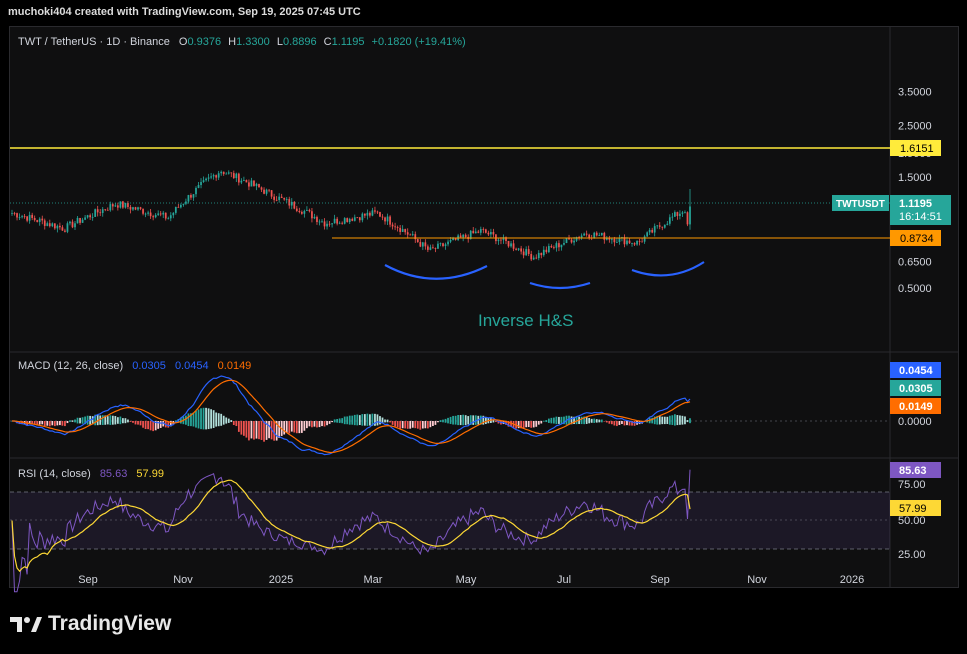  I want to click on ohlc-low: 0.8896, so click(300, 42).